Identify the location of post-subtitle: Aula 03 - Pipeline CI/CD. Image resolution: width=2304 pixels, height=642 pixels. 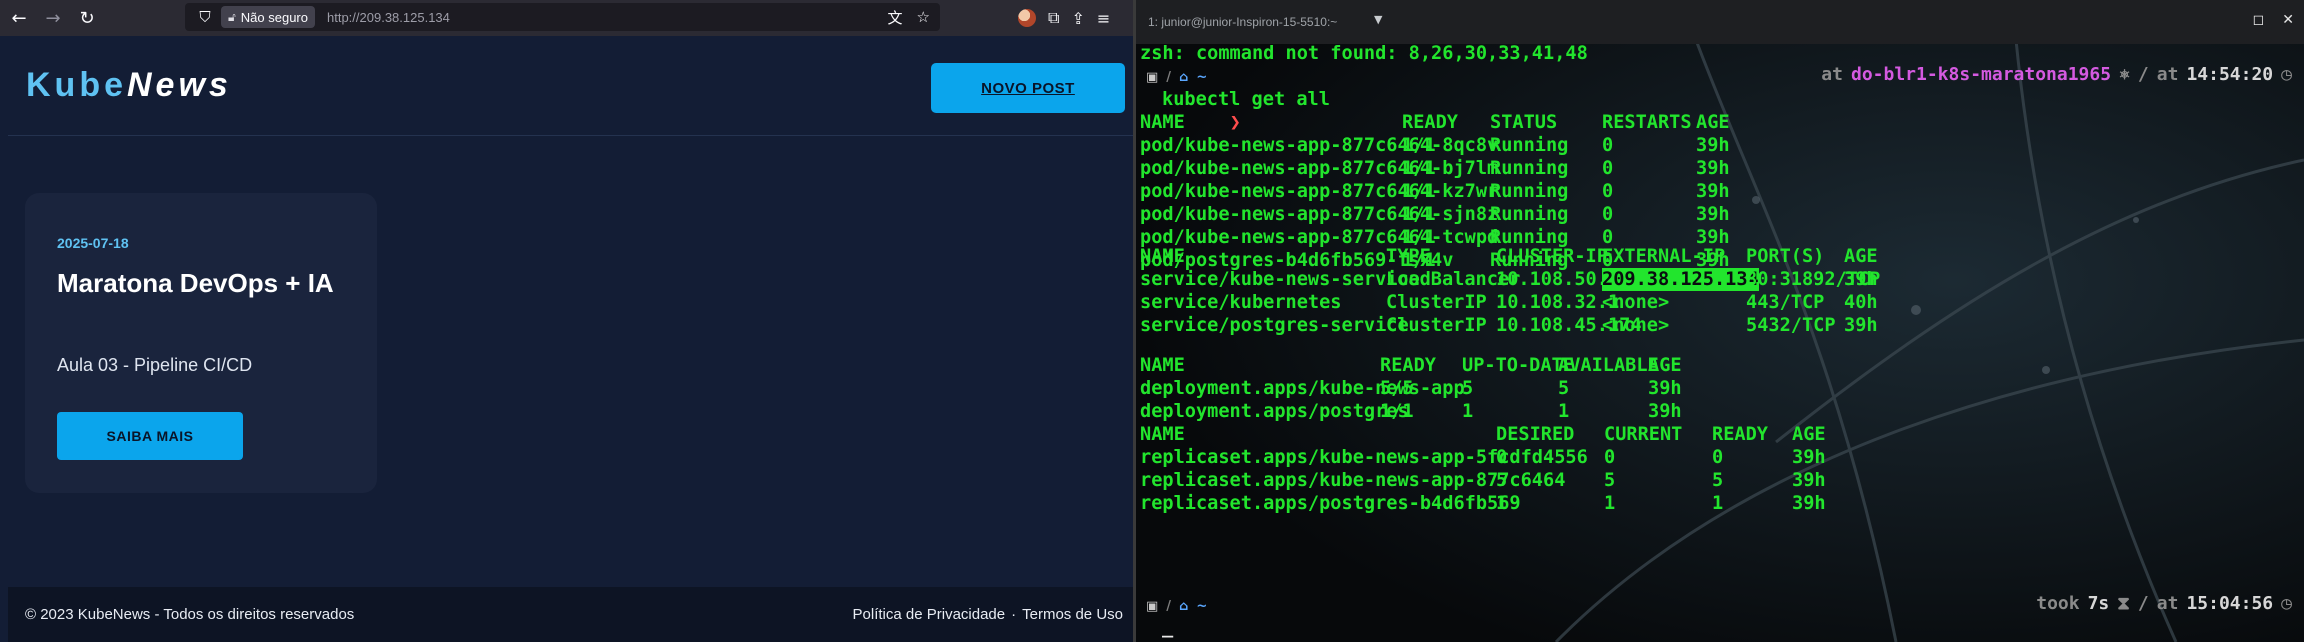
(155, 365).